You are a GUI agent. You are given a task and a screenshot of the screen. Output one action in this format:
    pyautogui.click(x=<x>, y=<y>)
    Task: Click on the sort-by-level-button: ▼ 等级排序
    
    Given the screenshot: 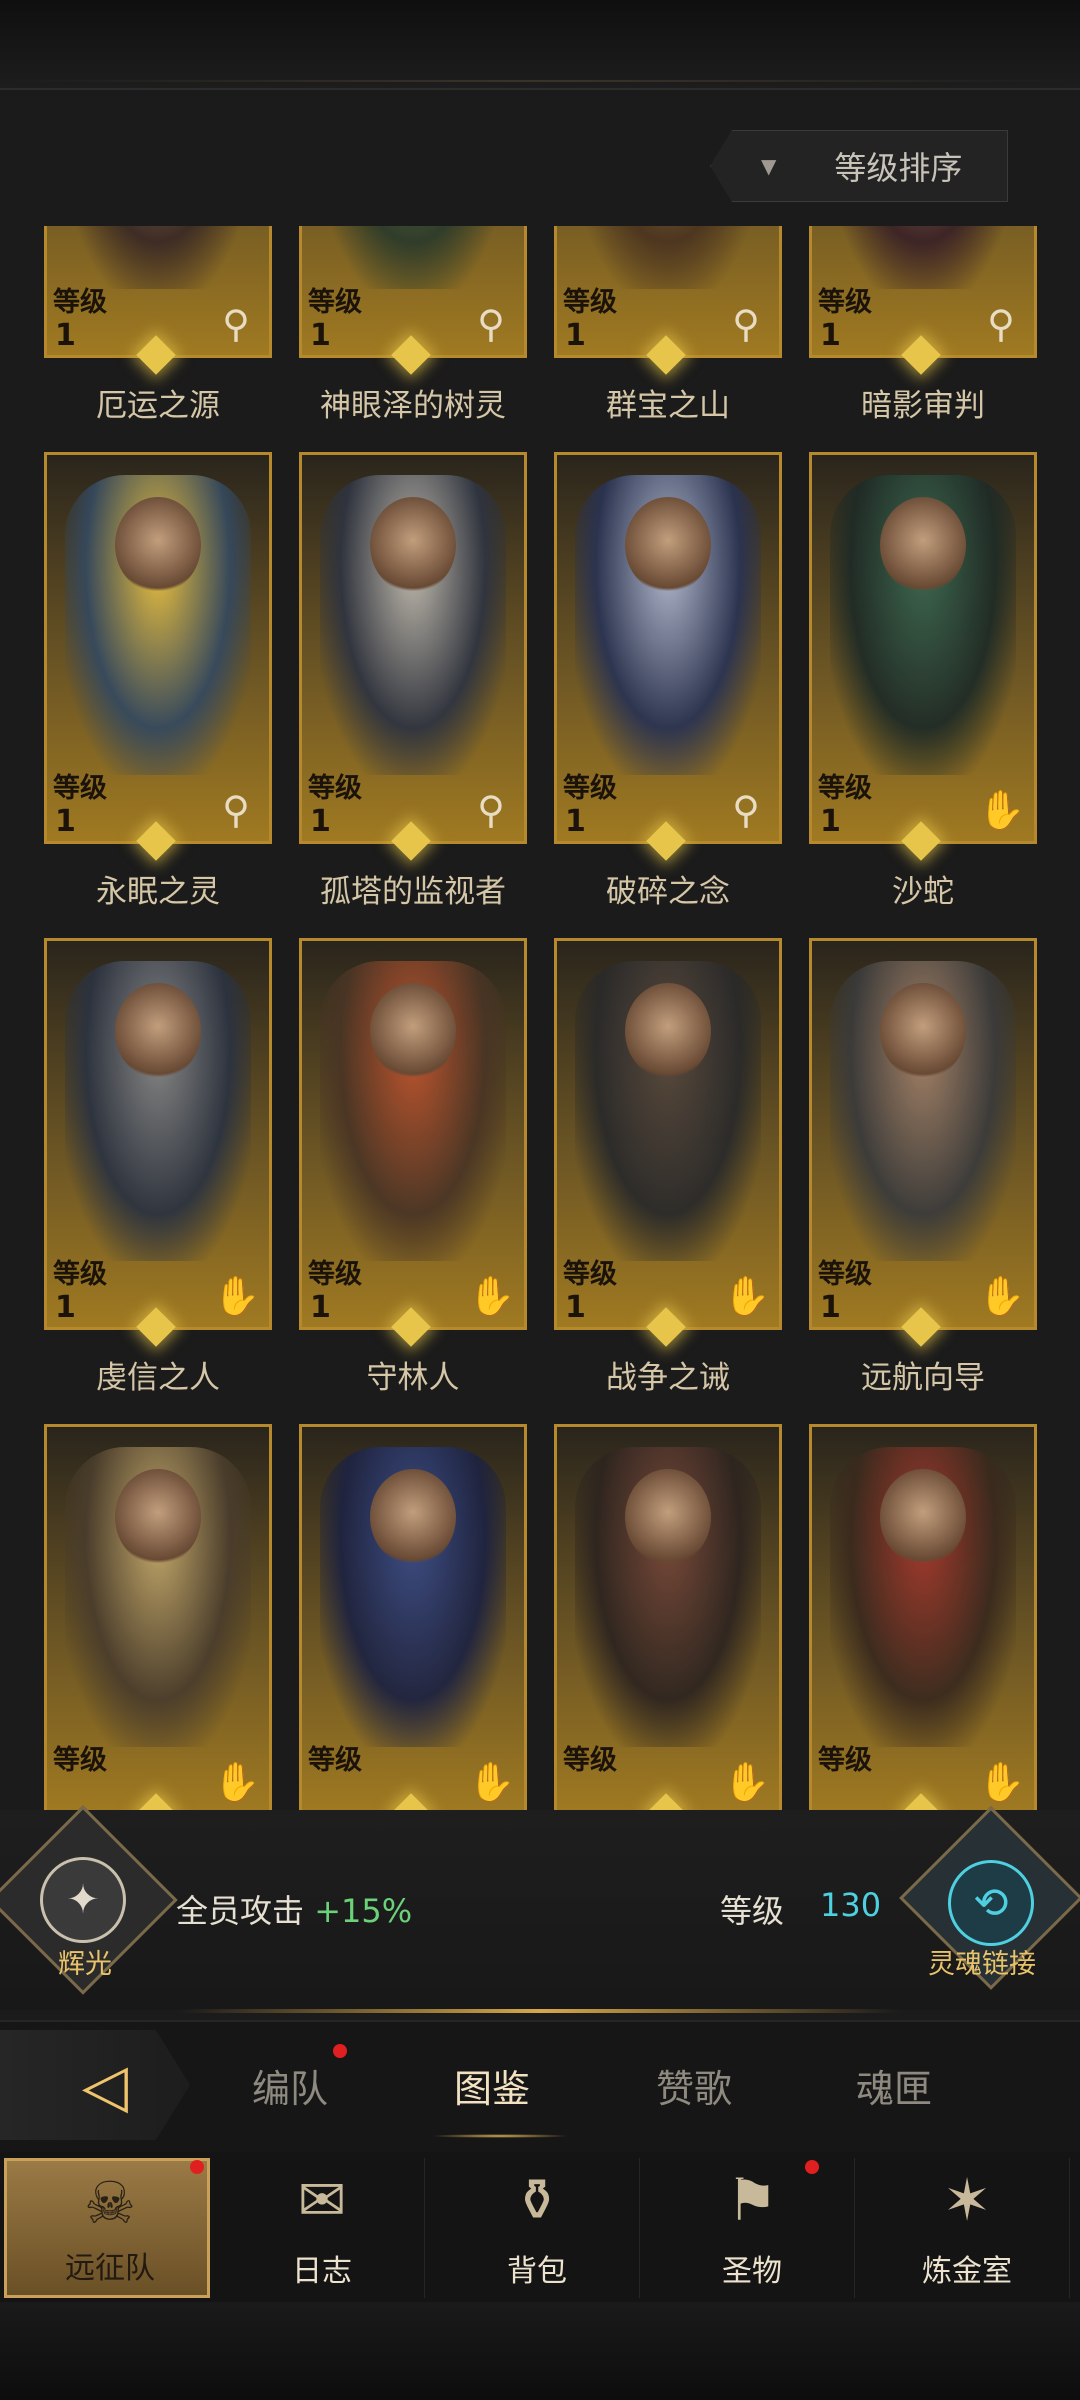 What is the action you would take?
    pyautogui.click(x=859, y=166)
    